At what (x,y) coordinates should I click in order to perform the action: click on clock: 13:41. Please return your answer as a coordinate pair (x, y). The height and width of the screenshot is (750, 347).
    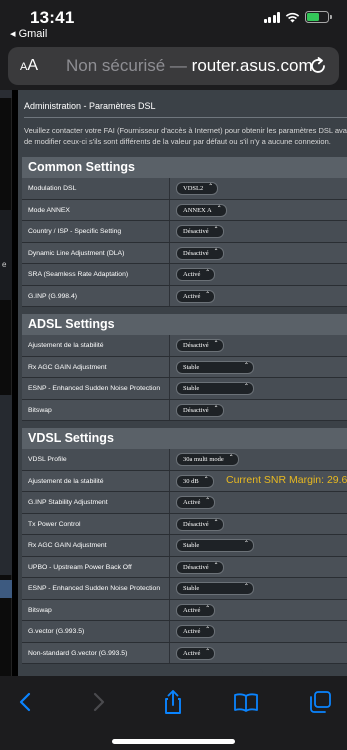
    Looking at the image, I should click on (52, 17).